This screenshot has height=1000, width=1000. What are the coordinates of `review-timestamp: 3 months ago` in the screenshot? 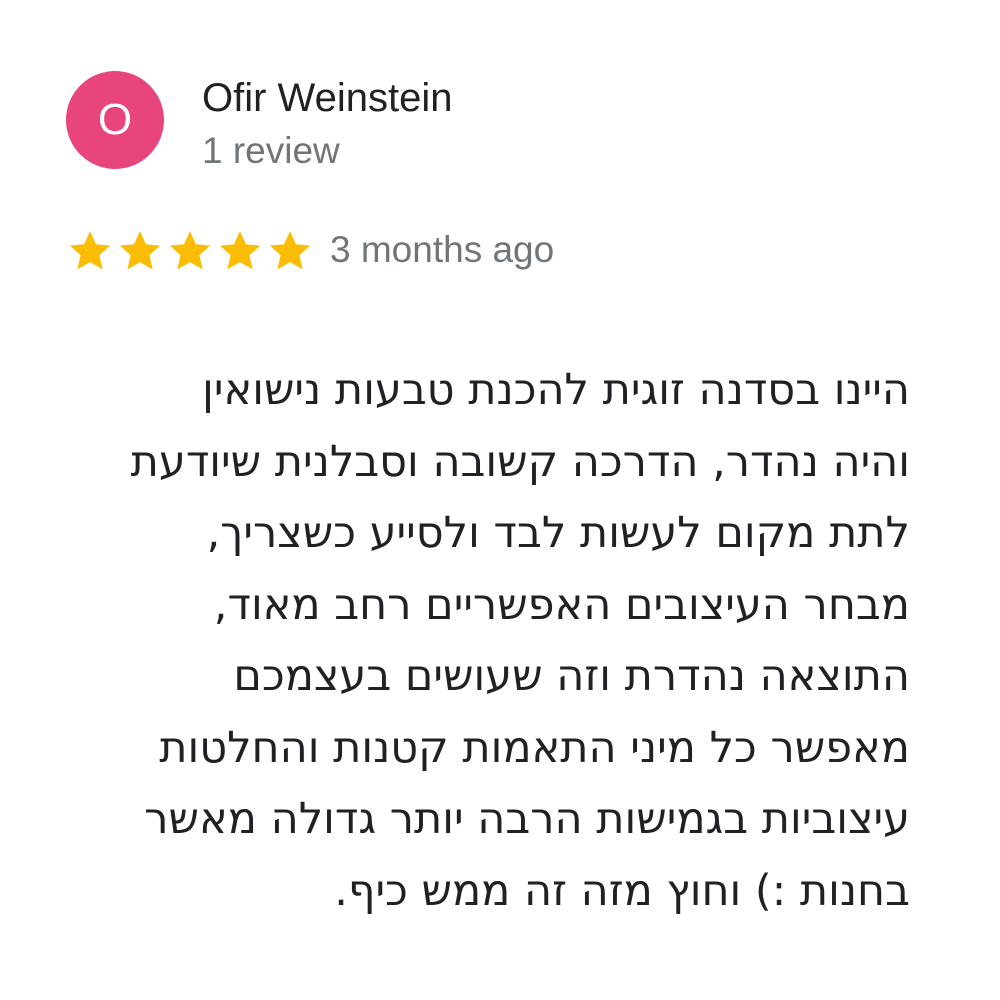 It's located at (442, 249).